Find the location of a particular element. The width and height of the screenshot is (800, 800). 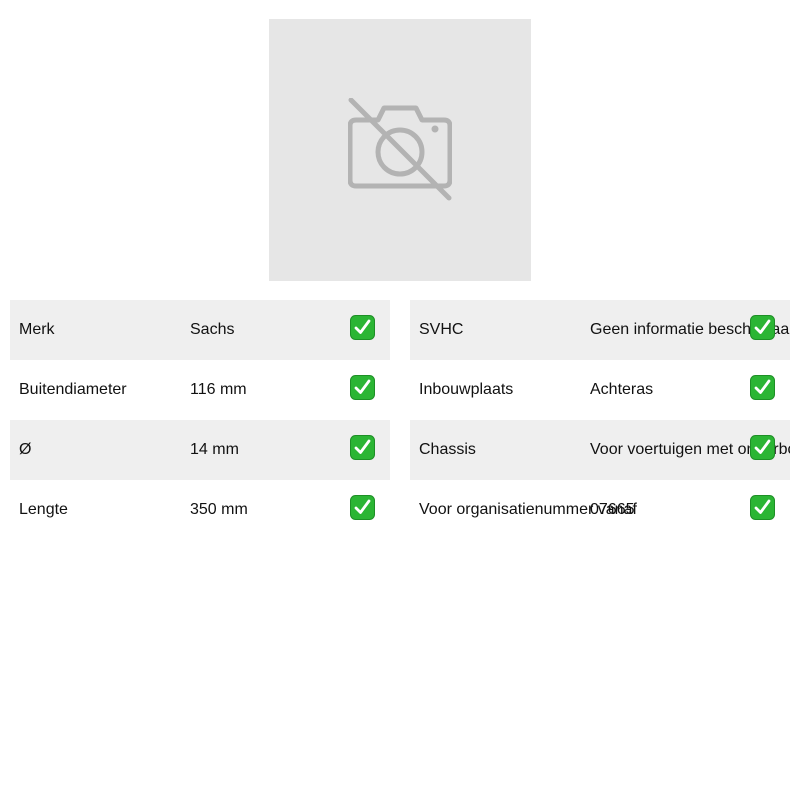

spec-row-lengte: Lengte 350 mm is located at coordinates (200, 510).